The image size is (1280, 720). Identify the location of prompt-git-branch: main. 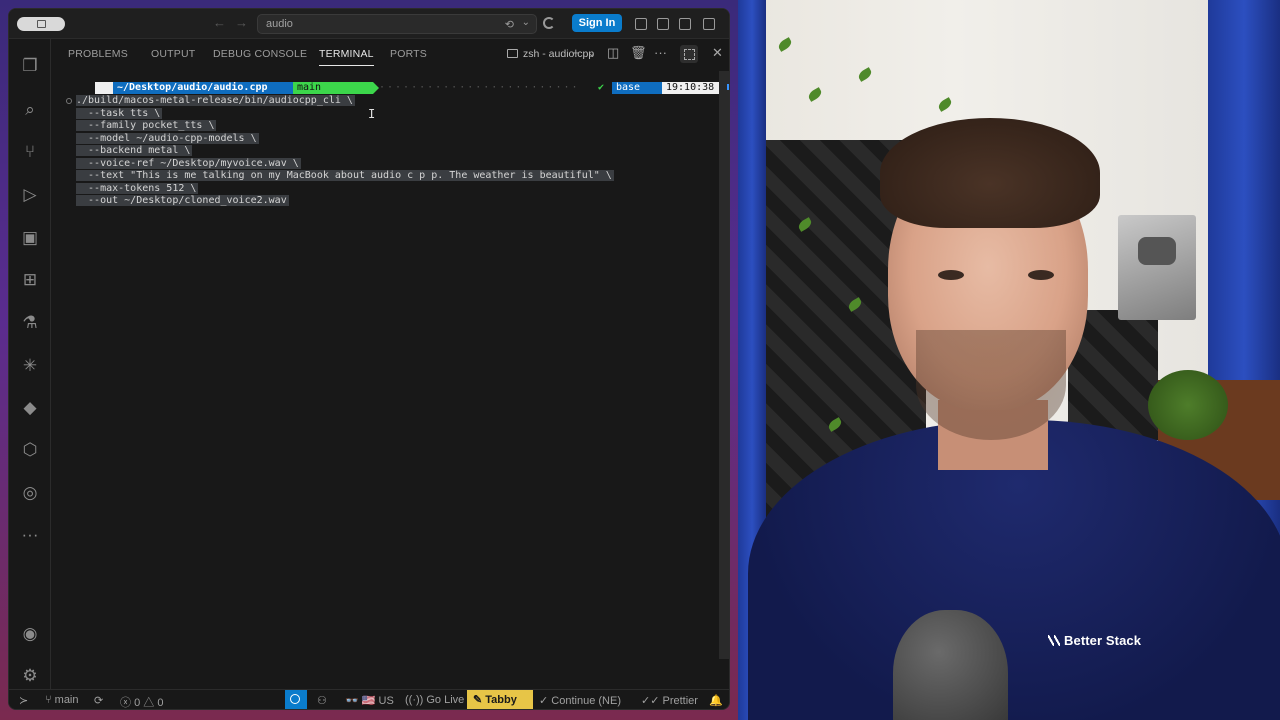
(333, 88).